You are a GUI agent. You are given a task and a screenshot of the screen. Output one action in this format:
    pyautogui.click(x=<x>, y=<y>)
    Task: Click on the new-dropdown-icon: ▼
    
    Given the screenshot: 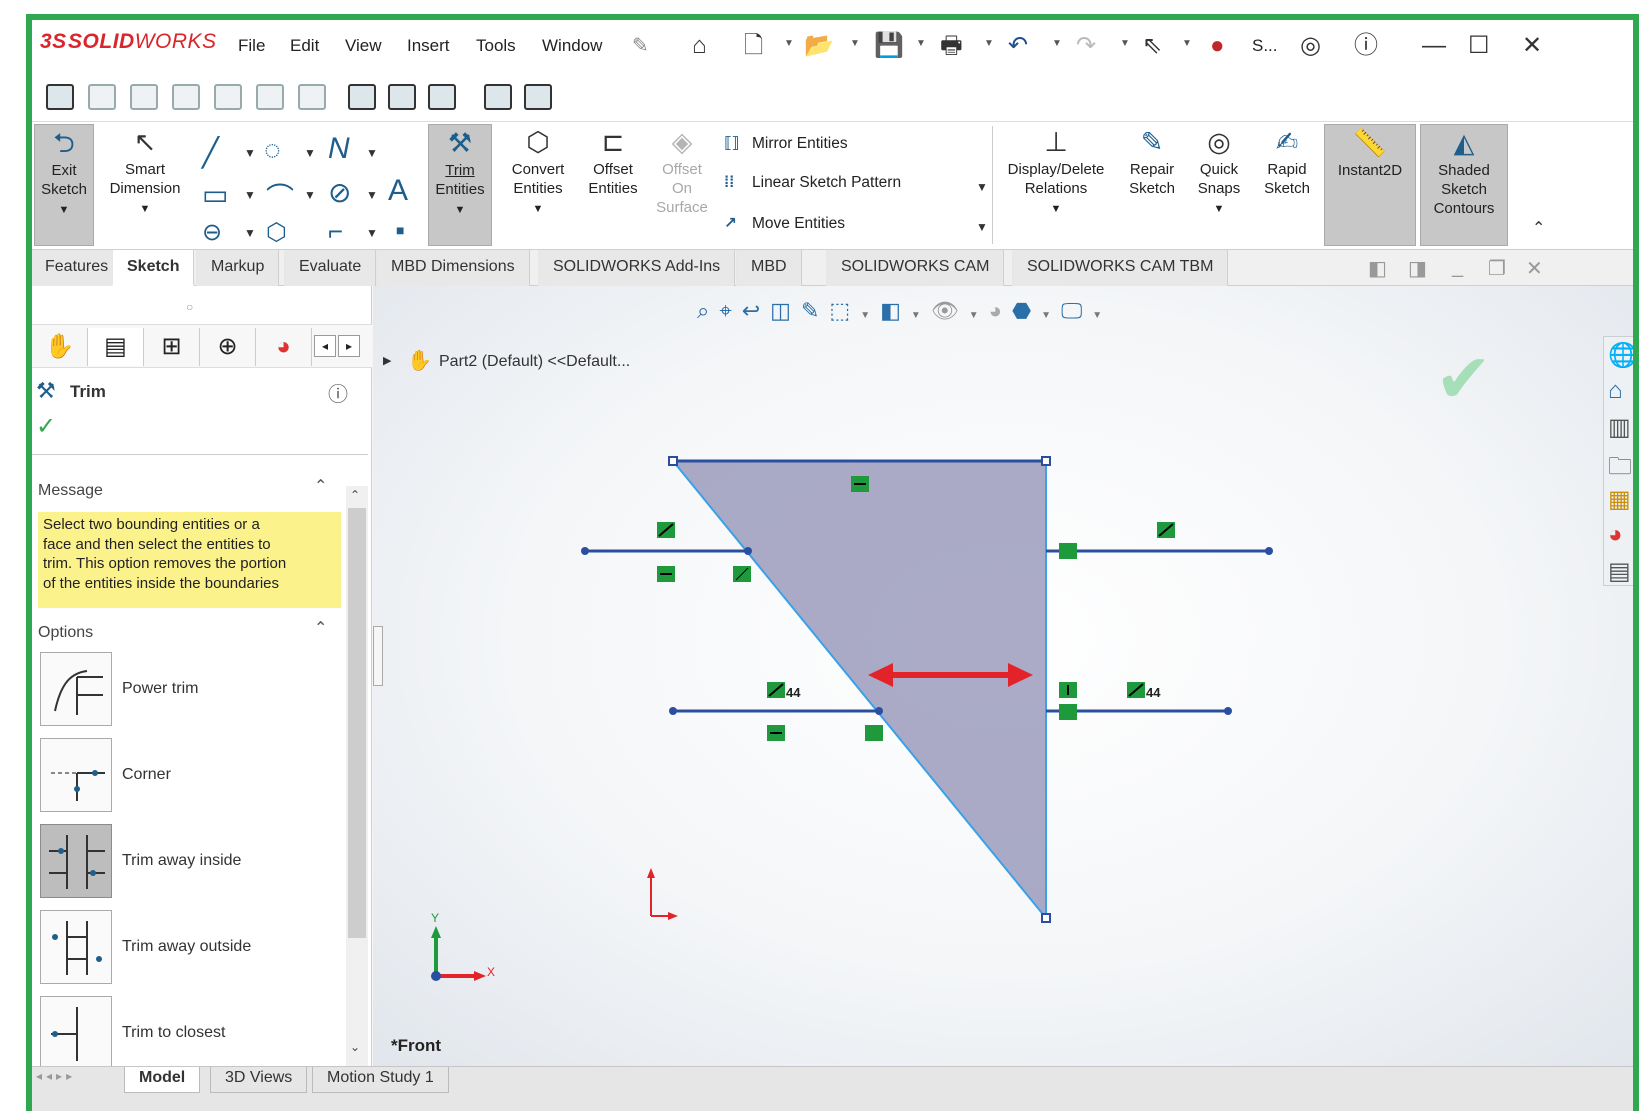 What is the action you would take?
    pyautogui.click(x=789, y=43)
    